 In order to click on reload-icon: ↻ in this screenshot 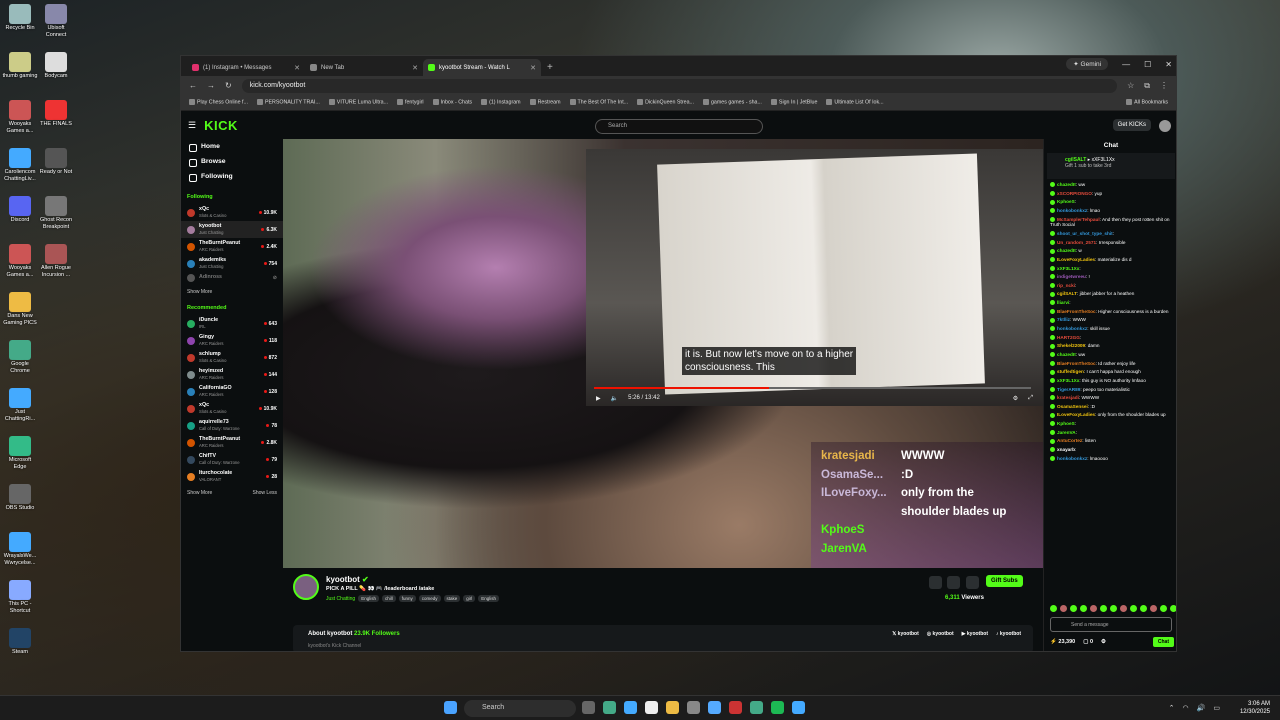, I will do `click(228, 85)`.